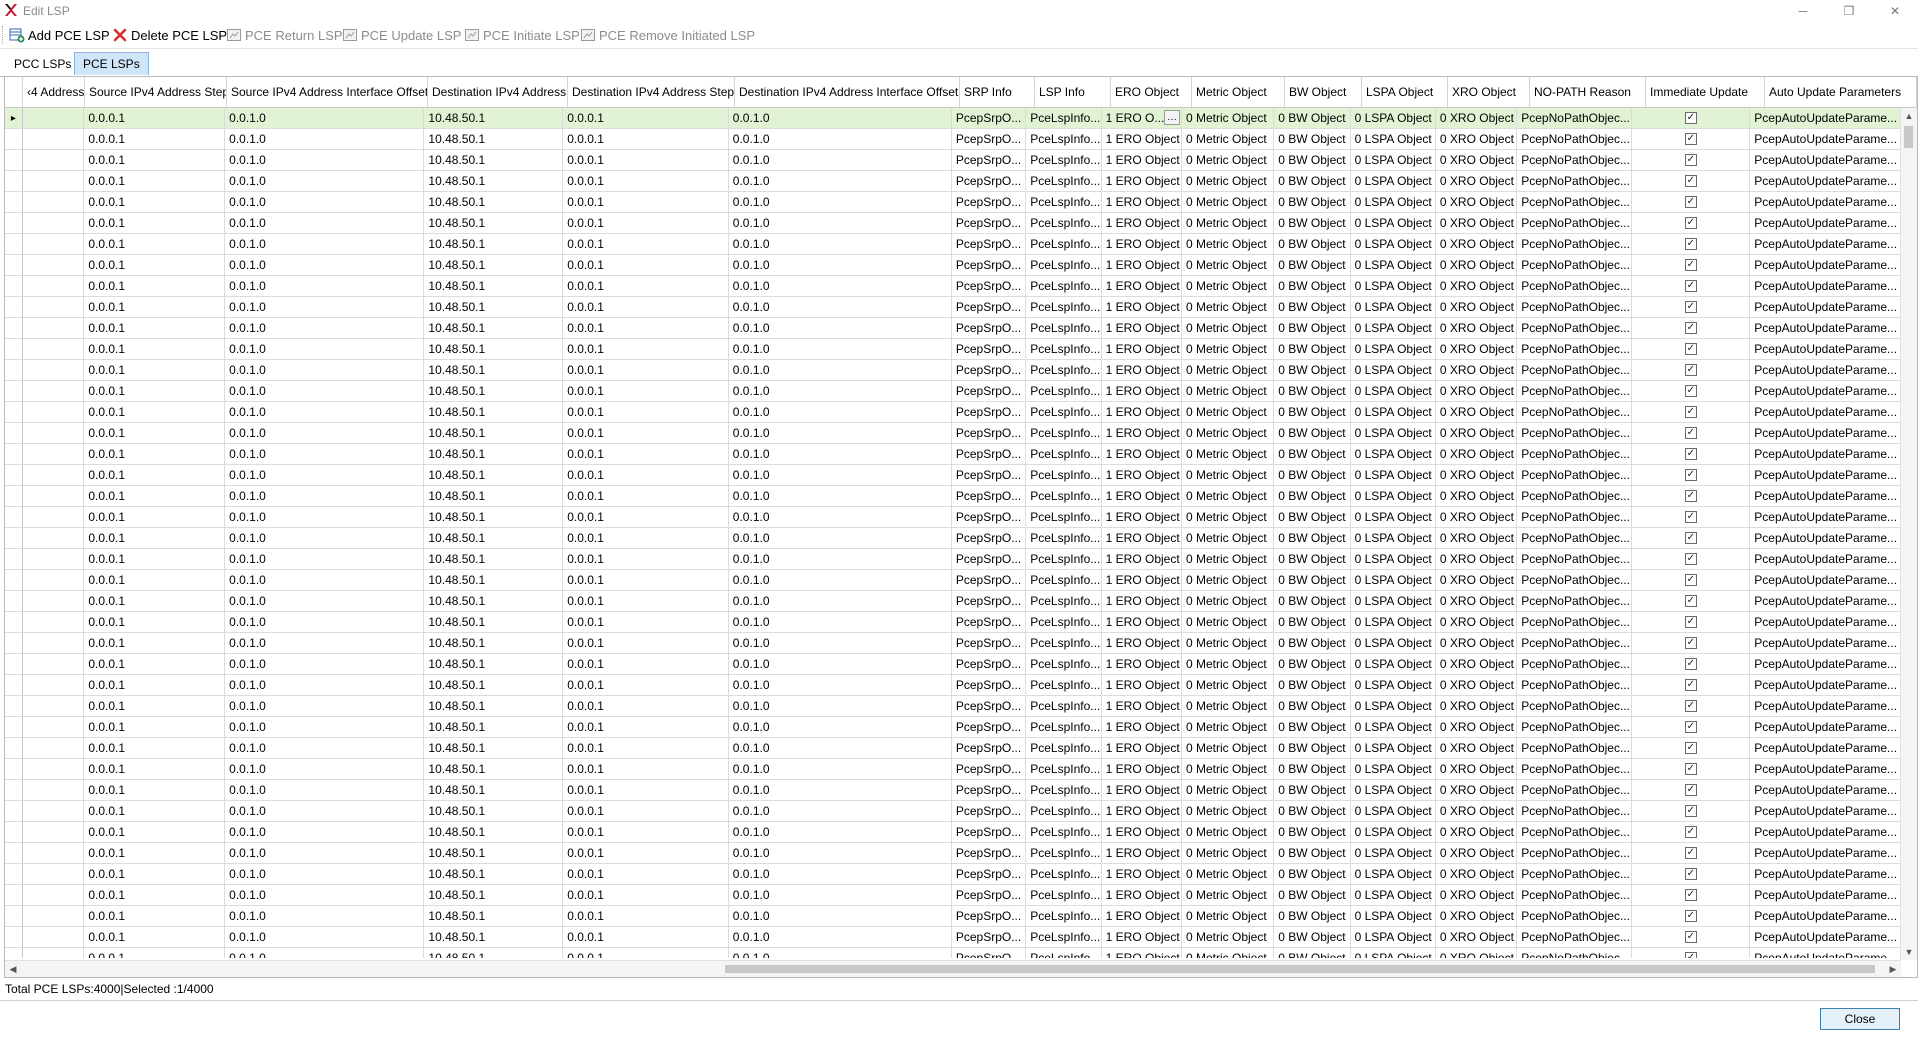 Image resolution: width=1918 pixels, height=1039 pixels. Describe the element at coordinates (1238, 92) in the screenshot. I see `column-header-metric-object: Metric Object` at that location.